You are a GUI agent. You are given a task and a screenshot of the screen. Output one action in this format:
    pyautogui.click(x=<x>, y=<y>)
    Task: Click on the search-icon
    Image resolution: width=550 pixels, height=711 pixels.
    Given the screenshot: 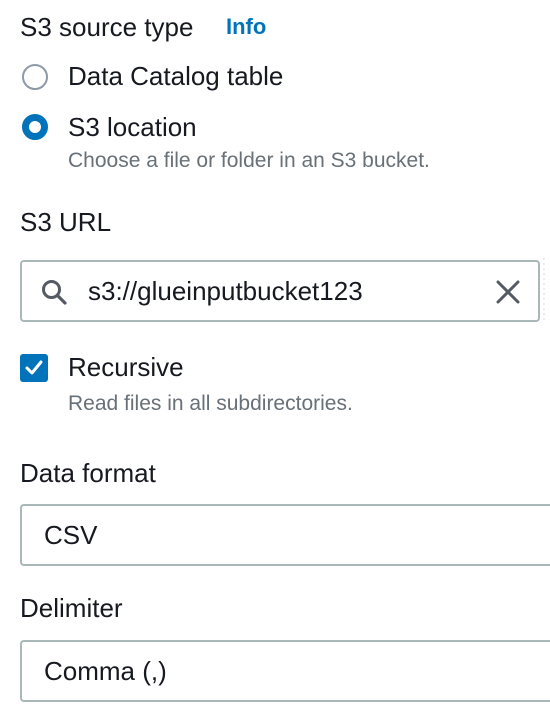 What is the action you would take?
    pyautogui.click(x=54, y=292)
    